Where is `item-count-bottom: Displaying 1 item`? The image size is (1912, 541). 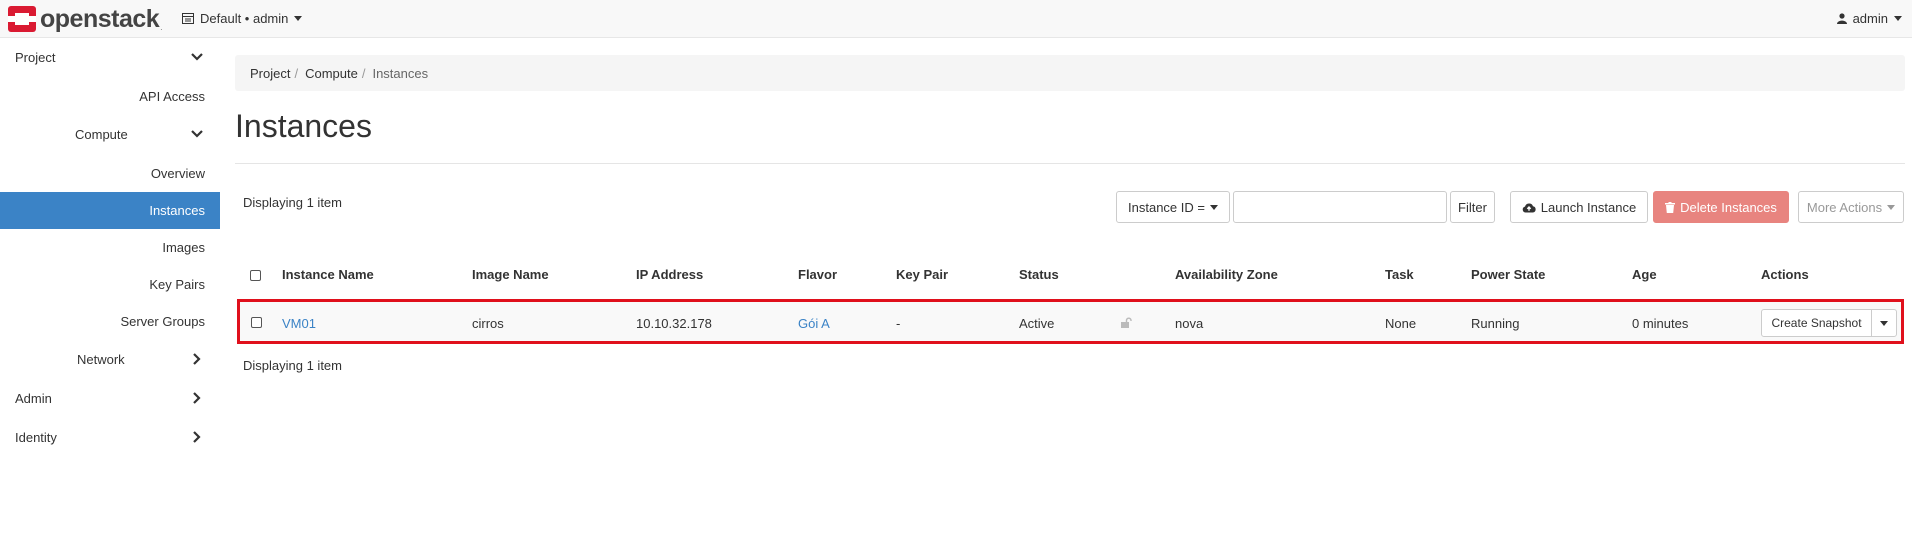 item-count-bottom: Displaying 1 item is located at coordinates (292, 365).